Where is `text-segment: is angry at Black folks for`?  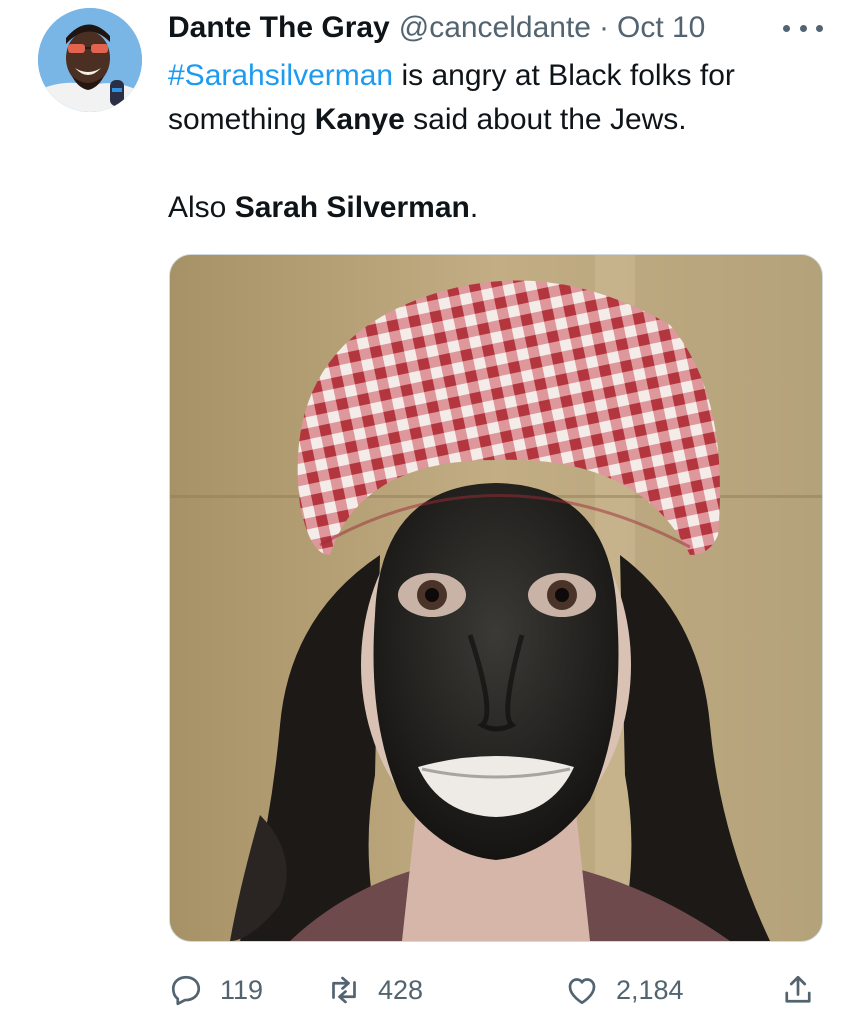
text-segment: is angry at Black folks for is located at coordinates (564, 75).